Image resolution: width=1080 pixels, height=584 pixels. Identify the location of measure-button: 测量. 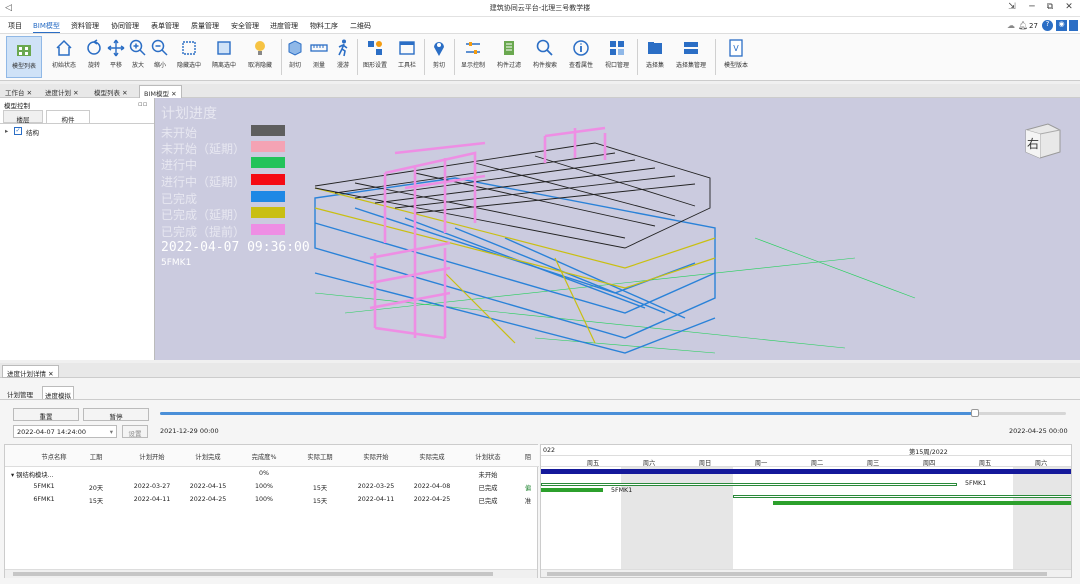
(319, 57).